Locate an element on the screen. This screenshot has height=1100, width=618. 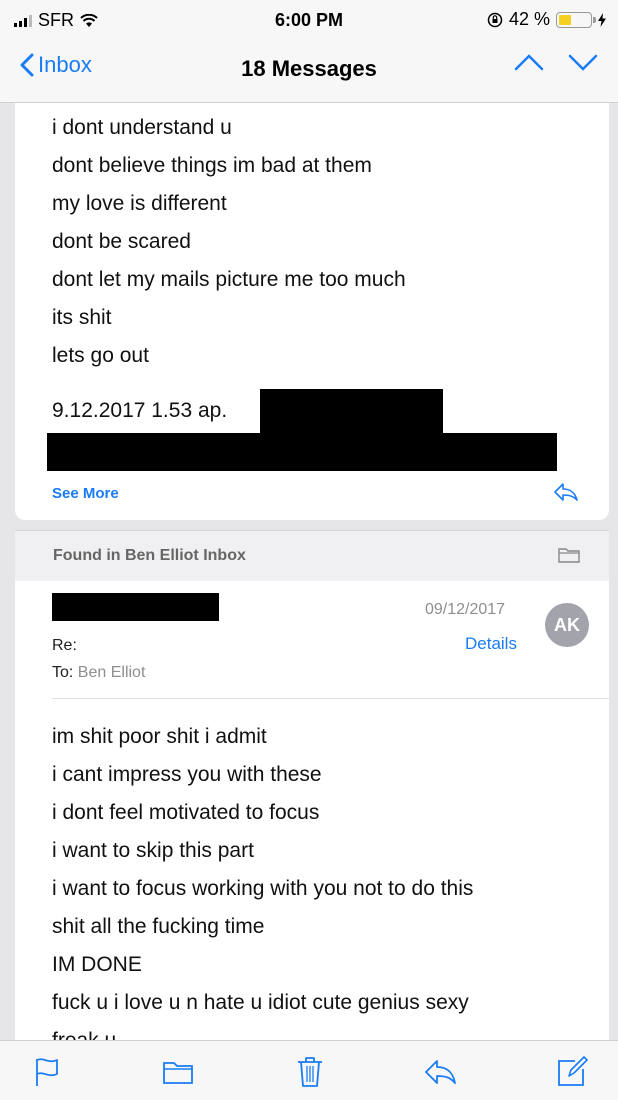
message-line: i want to skip this part is located at coordinates (153, 850).